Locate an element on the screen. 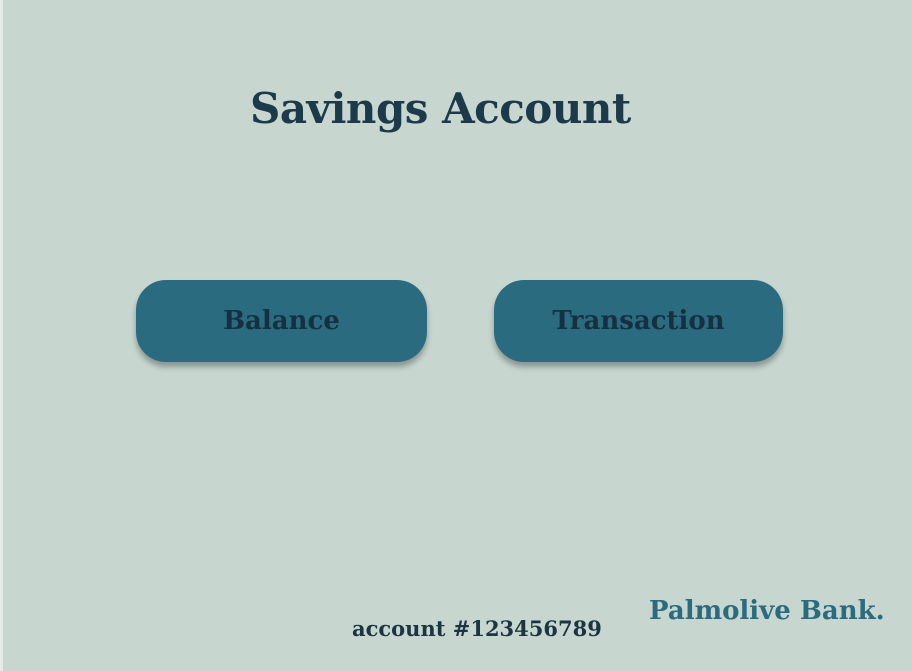 This screenshot has width=912, height=671. page-title: Savings Account is located at coordinates (440, 108).